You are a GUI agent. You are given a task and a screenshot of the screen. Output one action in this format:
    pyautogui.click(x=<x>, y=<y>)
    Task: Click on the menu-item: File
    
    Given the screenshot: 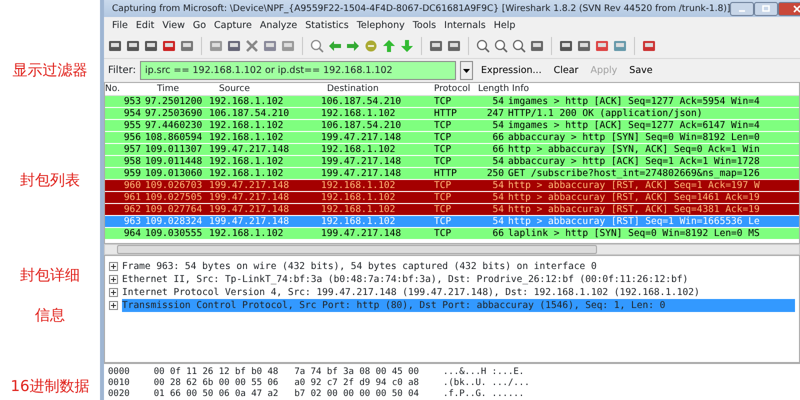 What is the action you would take?
    pyautogui.click(x=120, y=25)
    